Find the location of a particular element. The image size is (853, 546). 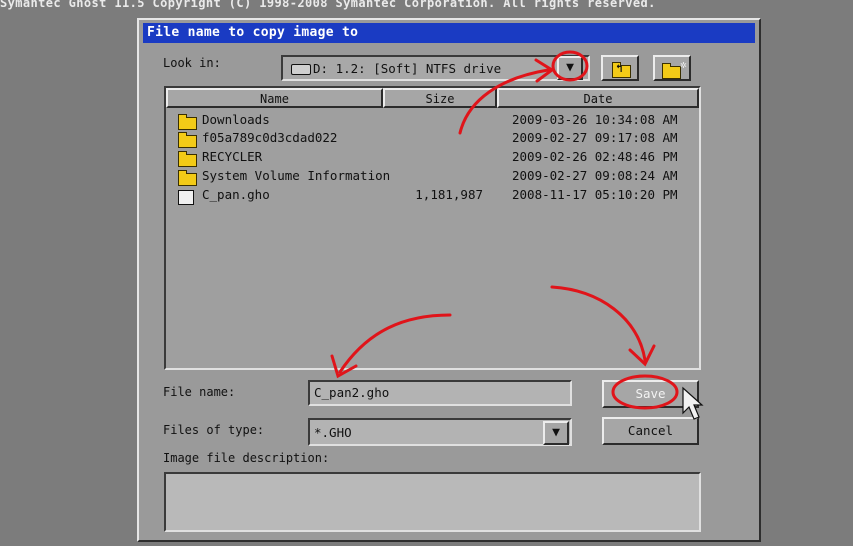

file-name-label: File name: is located at coordinates (199, 392).